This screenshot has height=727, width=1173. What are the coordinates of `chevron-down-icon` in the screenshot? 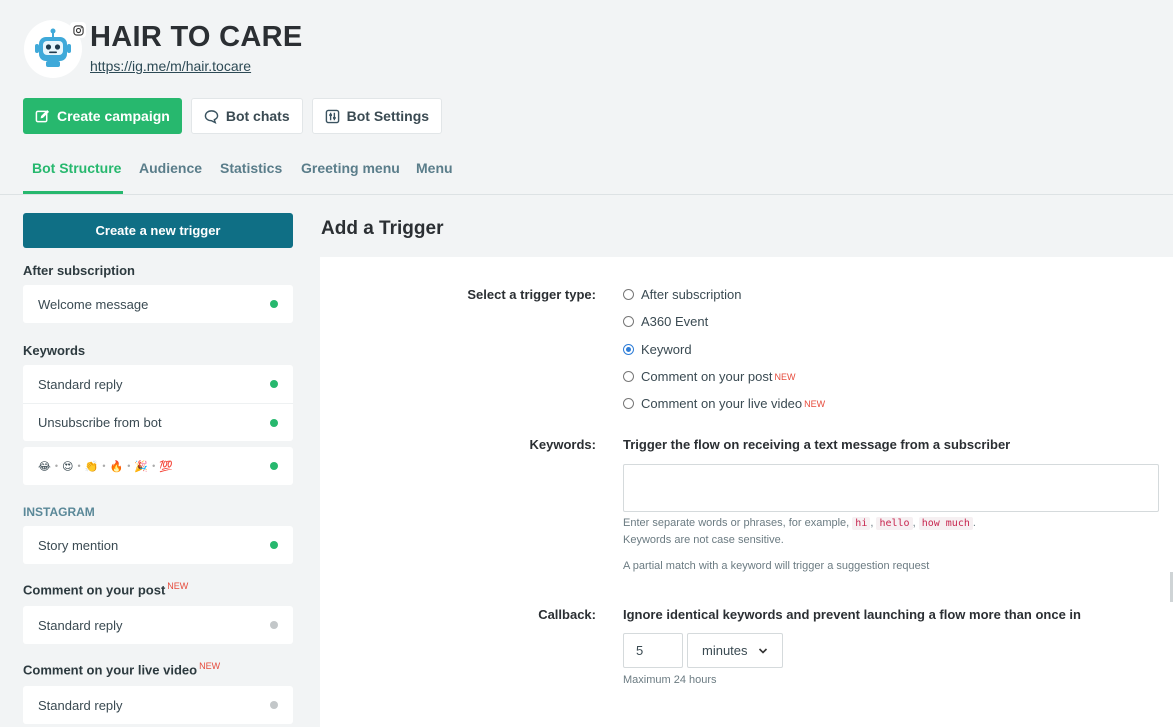 It's located at (763, 650).